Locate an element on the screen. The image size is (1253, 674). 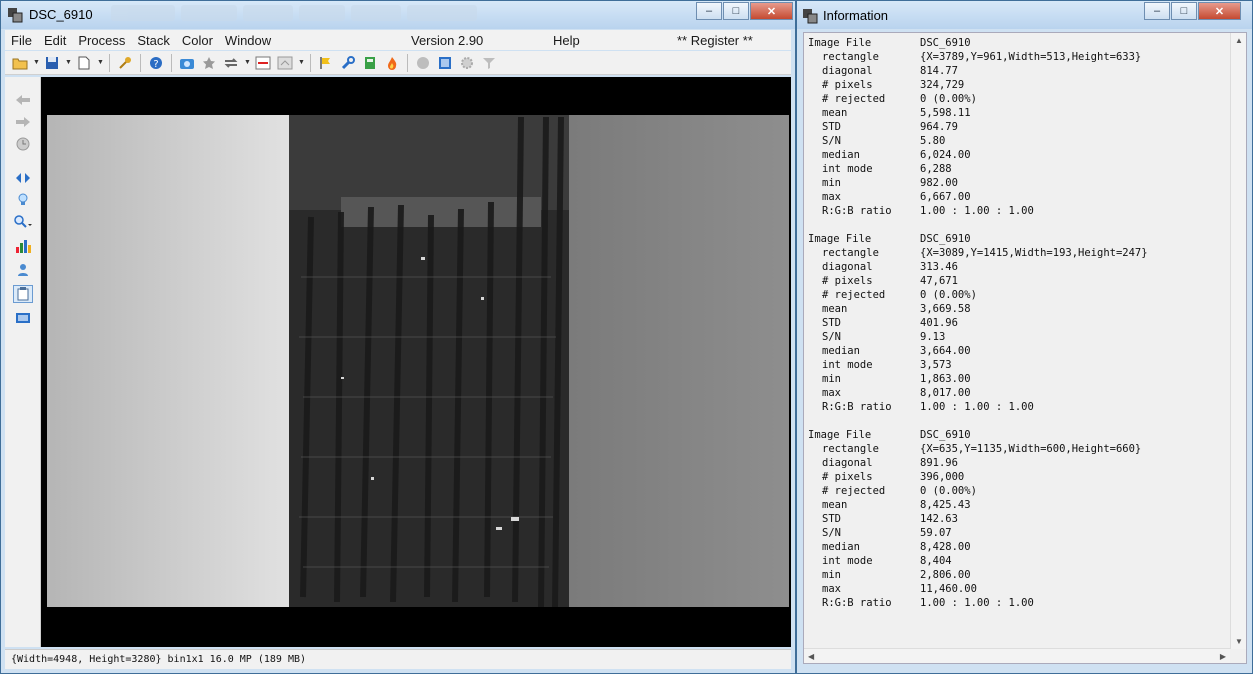
filter-icon is located at coordinates (489, 63).